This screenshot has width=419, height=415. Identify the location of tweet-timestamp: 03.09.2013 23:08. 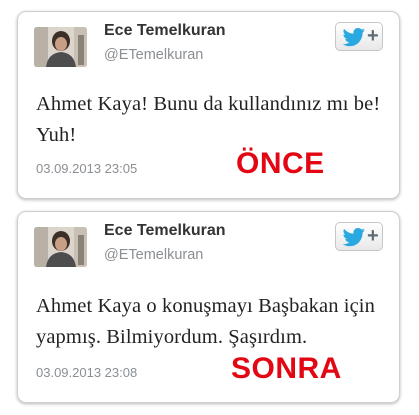
(86, 372).